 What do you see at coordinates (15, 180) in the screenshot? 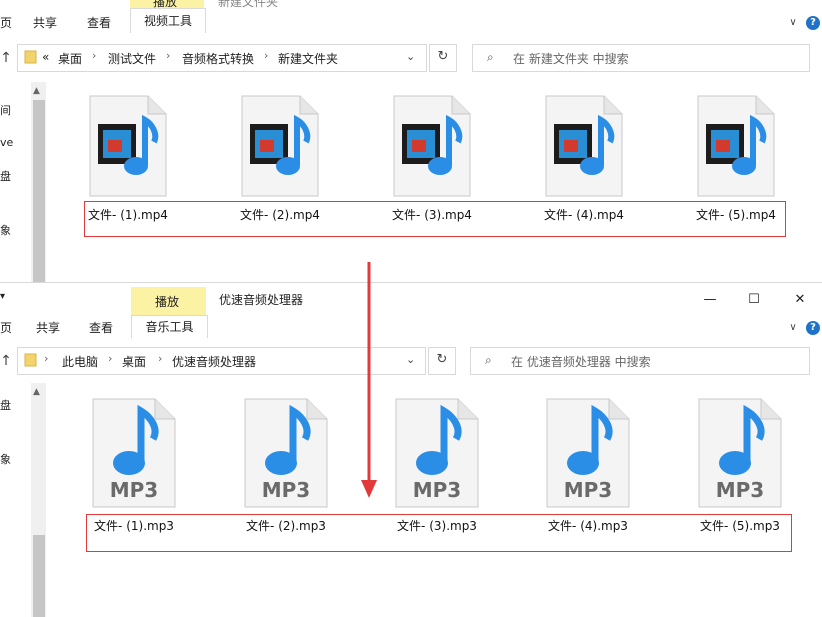
I see `navigation-pane: 间 ve 盘 象` at bounding box center [15, 180].